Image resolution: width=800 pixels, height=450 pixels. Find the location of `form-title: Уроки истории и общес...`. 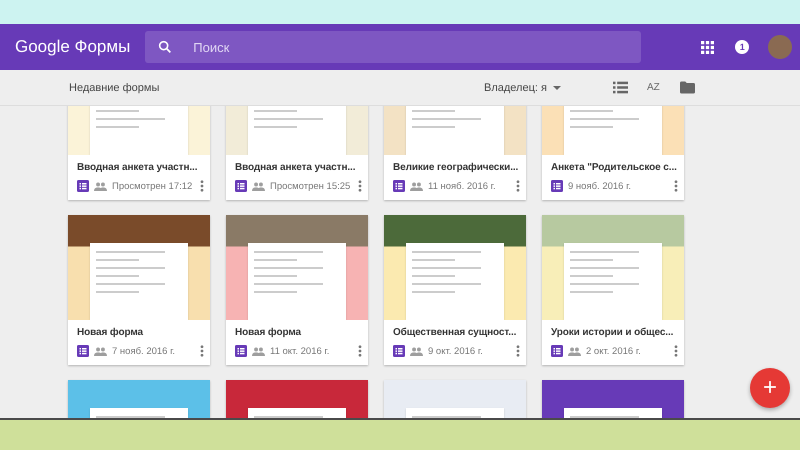

form-title: Уроки истории и общес... is located at coordinates (612, 333).